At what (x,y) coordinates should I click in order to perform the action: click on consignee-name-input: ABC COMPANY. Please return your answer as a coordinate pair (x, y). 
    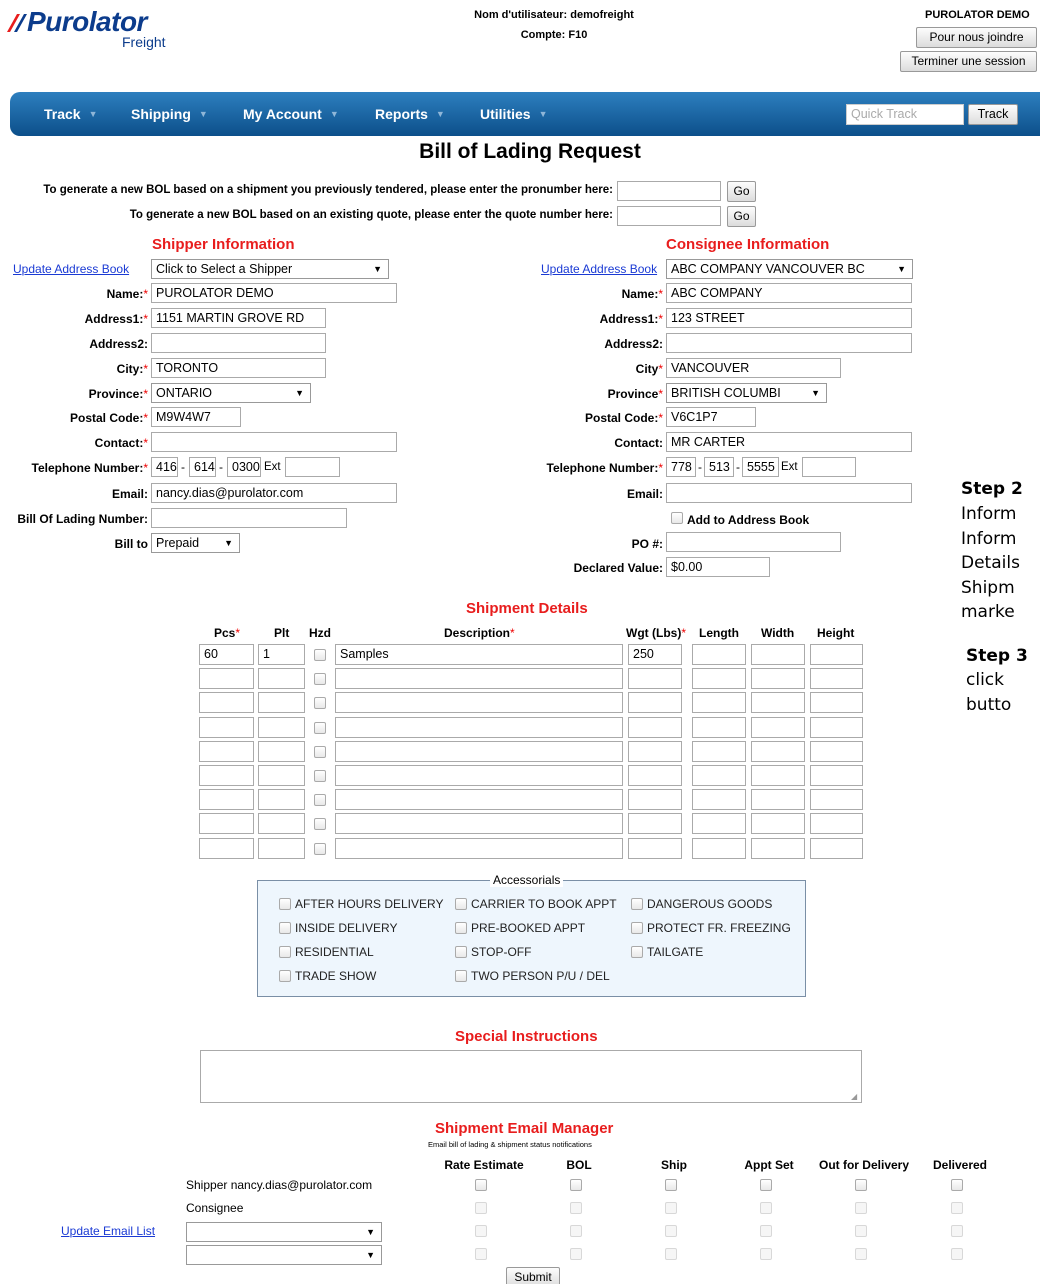
    Looking at the image, I should click on (789, 293).